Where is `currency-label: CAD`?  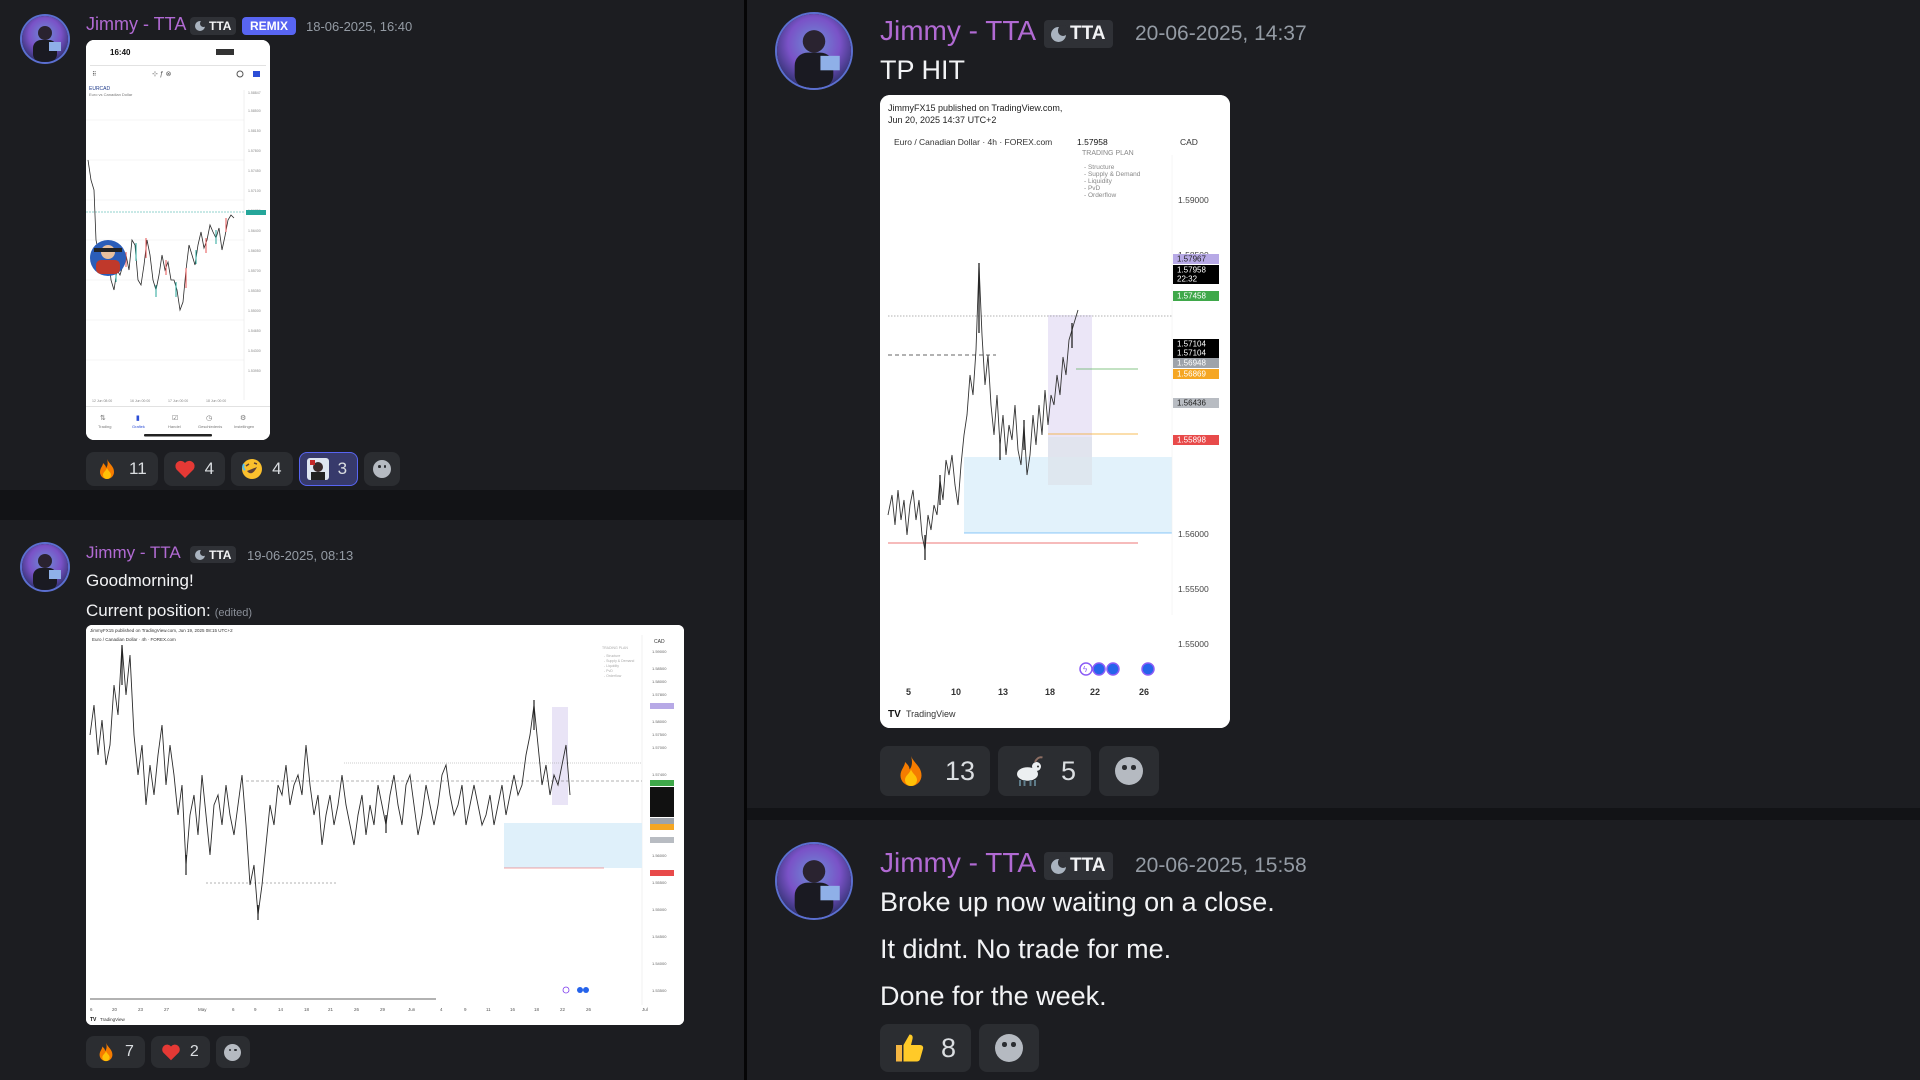 currency-label: CAD is located at coordinates (1189, 142).